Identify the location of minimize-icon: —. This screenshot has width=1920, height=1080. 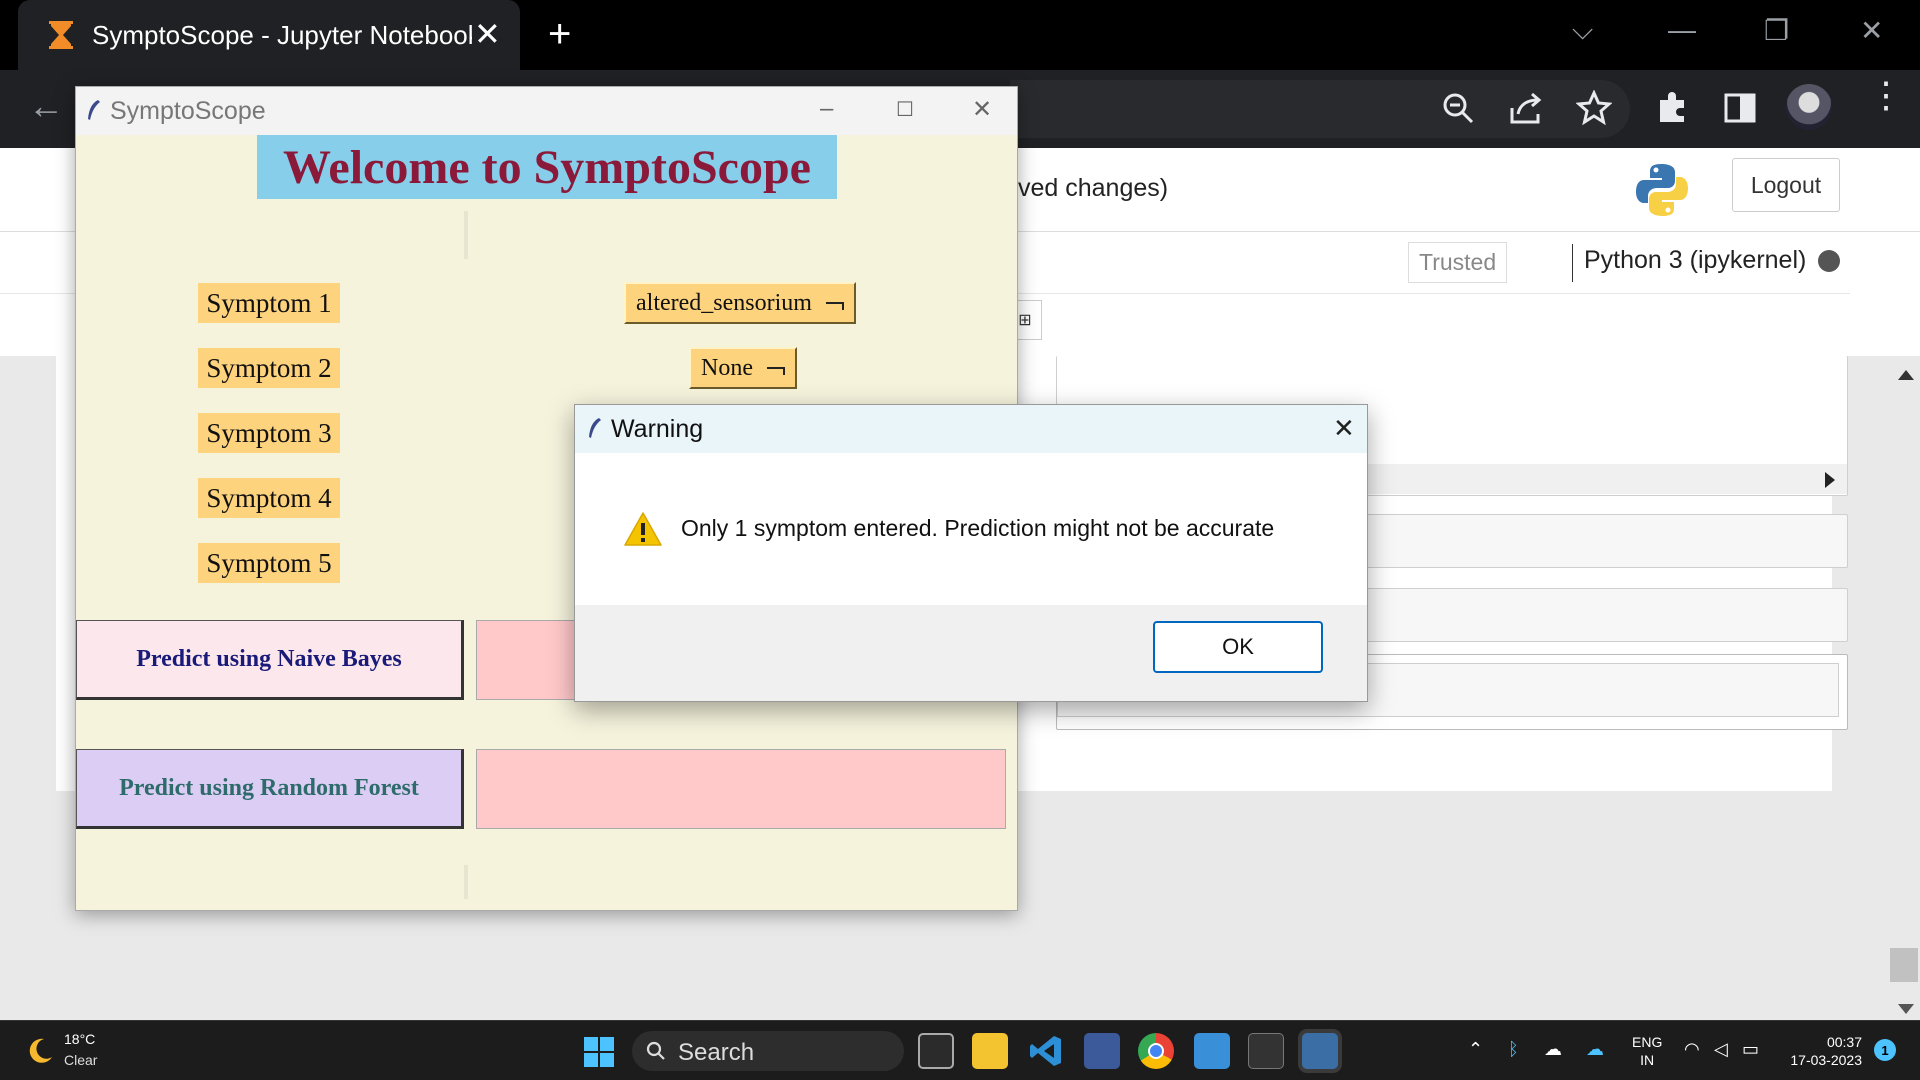
(1682, 30).